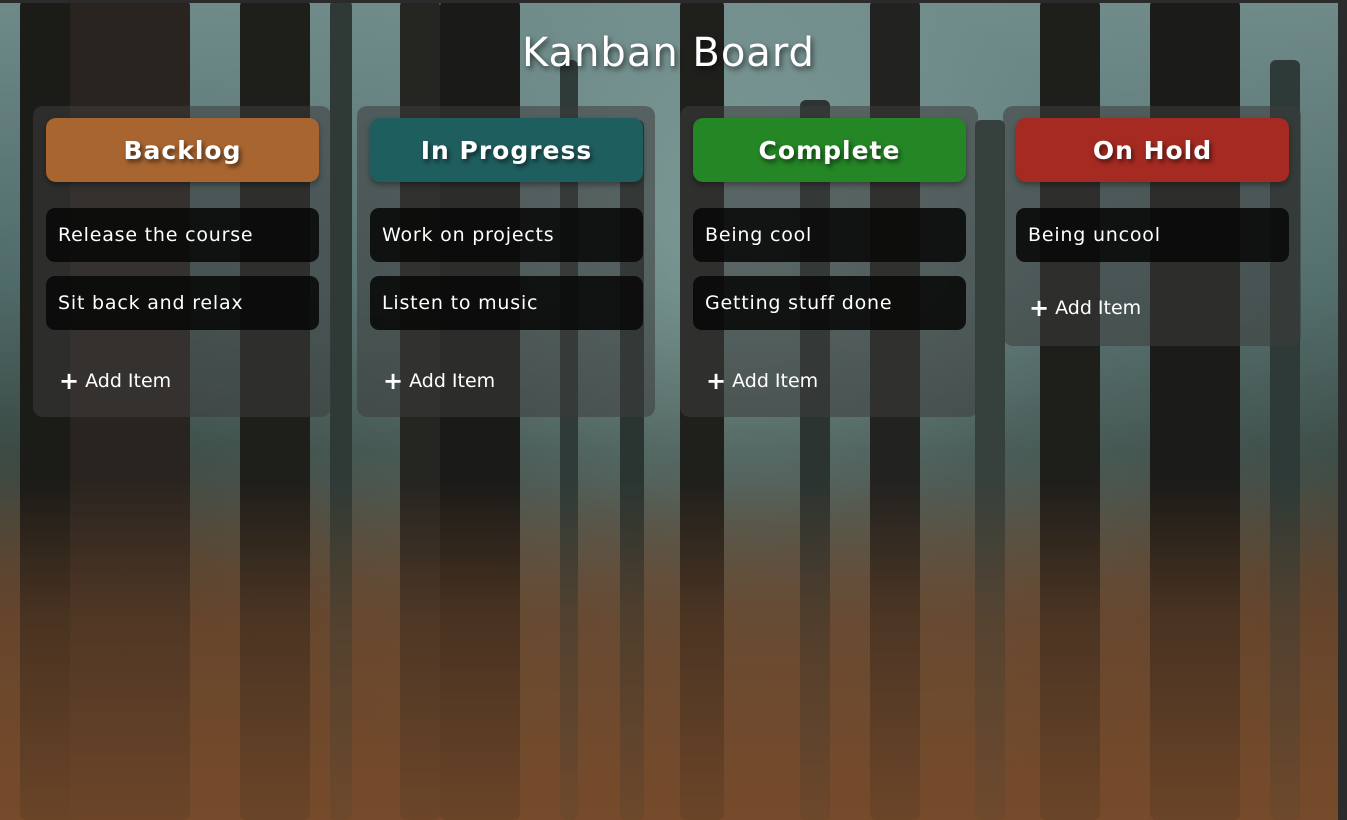 The width and height of the screenshot is (1347, 820). I want to click on window-right-edge, so click(1342, 410).